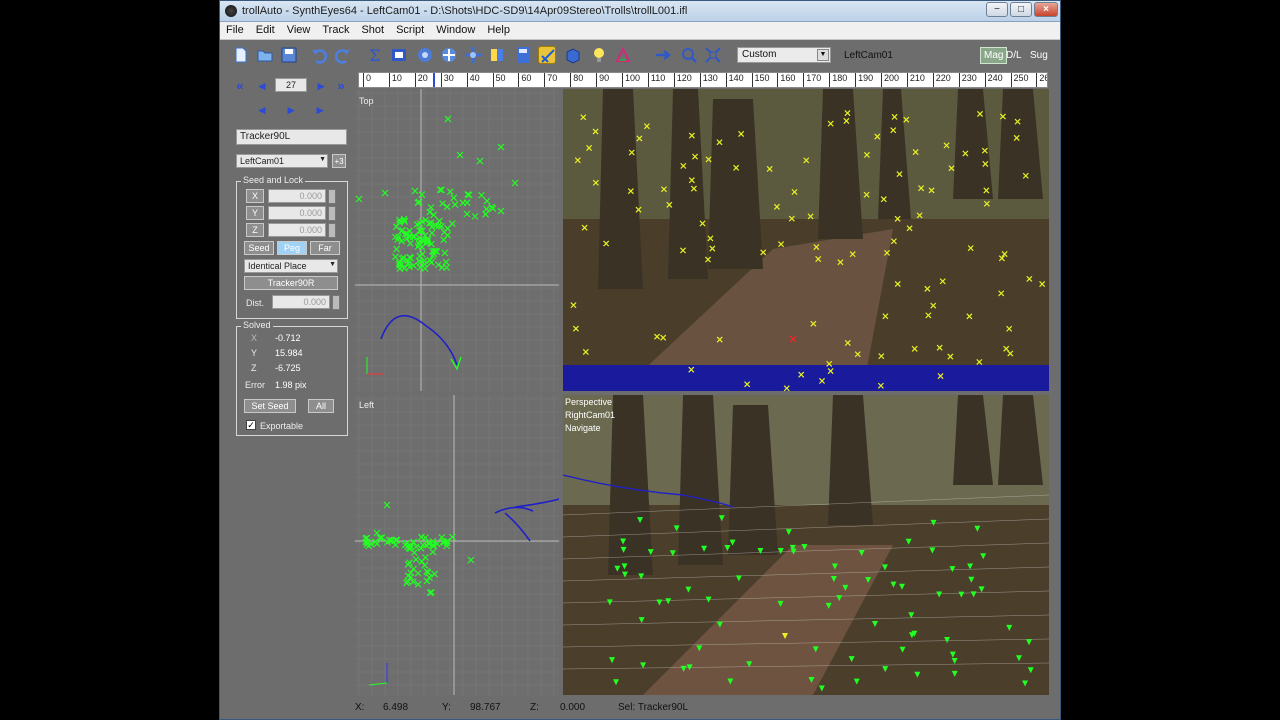 This screenshot has width=1280, height=720. What do you see at coordinates (455, 29) in the screenshot?
I see `menu-window: Window` at bounding box center [455, 29].